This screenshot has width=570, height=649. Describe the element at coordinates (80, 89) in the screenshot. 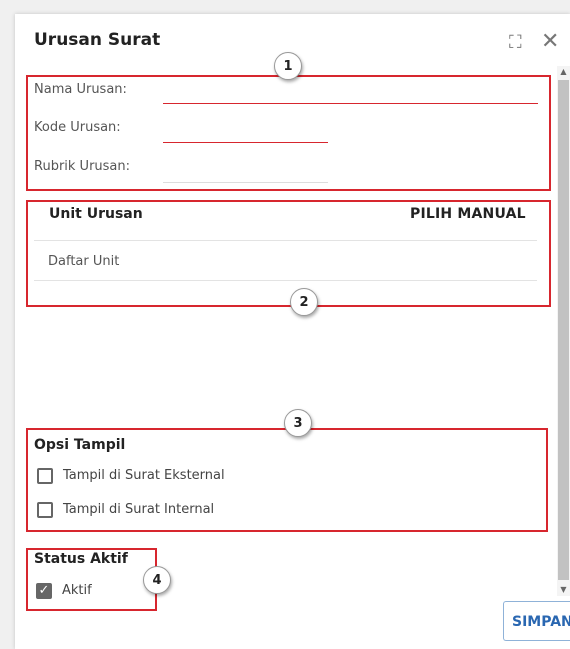

I see `nama-urusan-label: Nama Urusan:` at that location.